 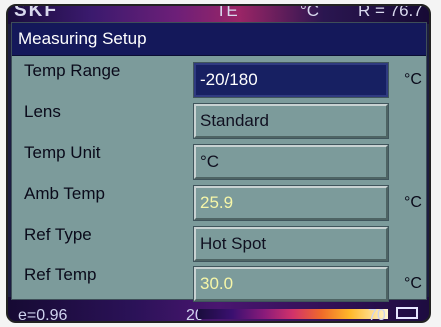 I want to click on row-lens: Lens Standard, so click(x=219, y=117).